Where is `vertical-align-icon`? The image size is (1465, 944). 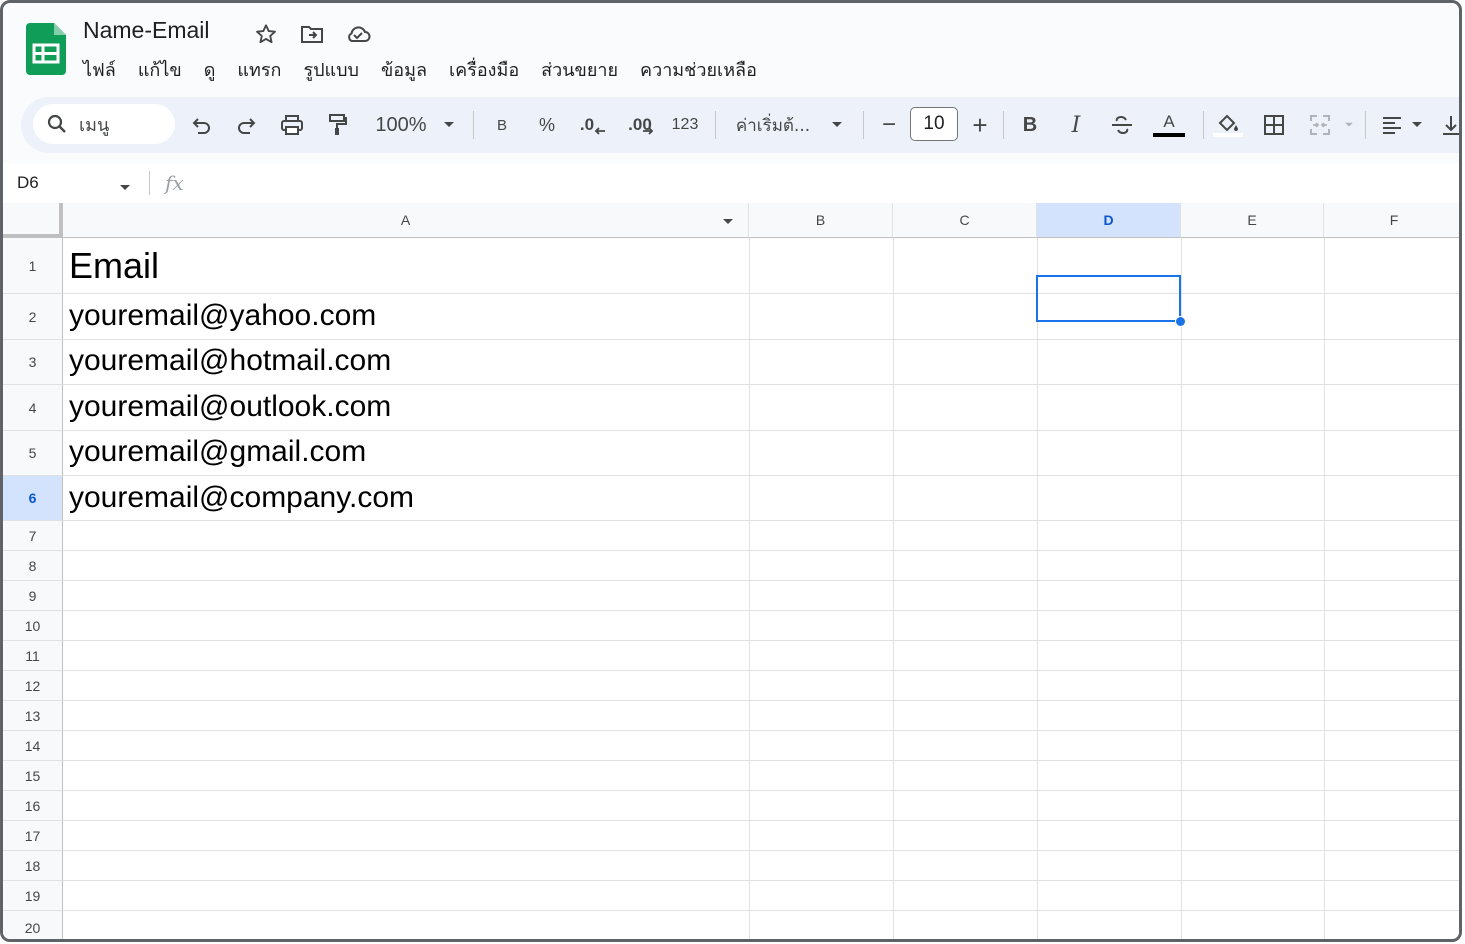
vertical-align-icon is located at coordinates (1449, 125).